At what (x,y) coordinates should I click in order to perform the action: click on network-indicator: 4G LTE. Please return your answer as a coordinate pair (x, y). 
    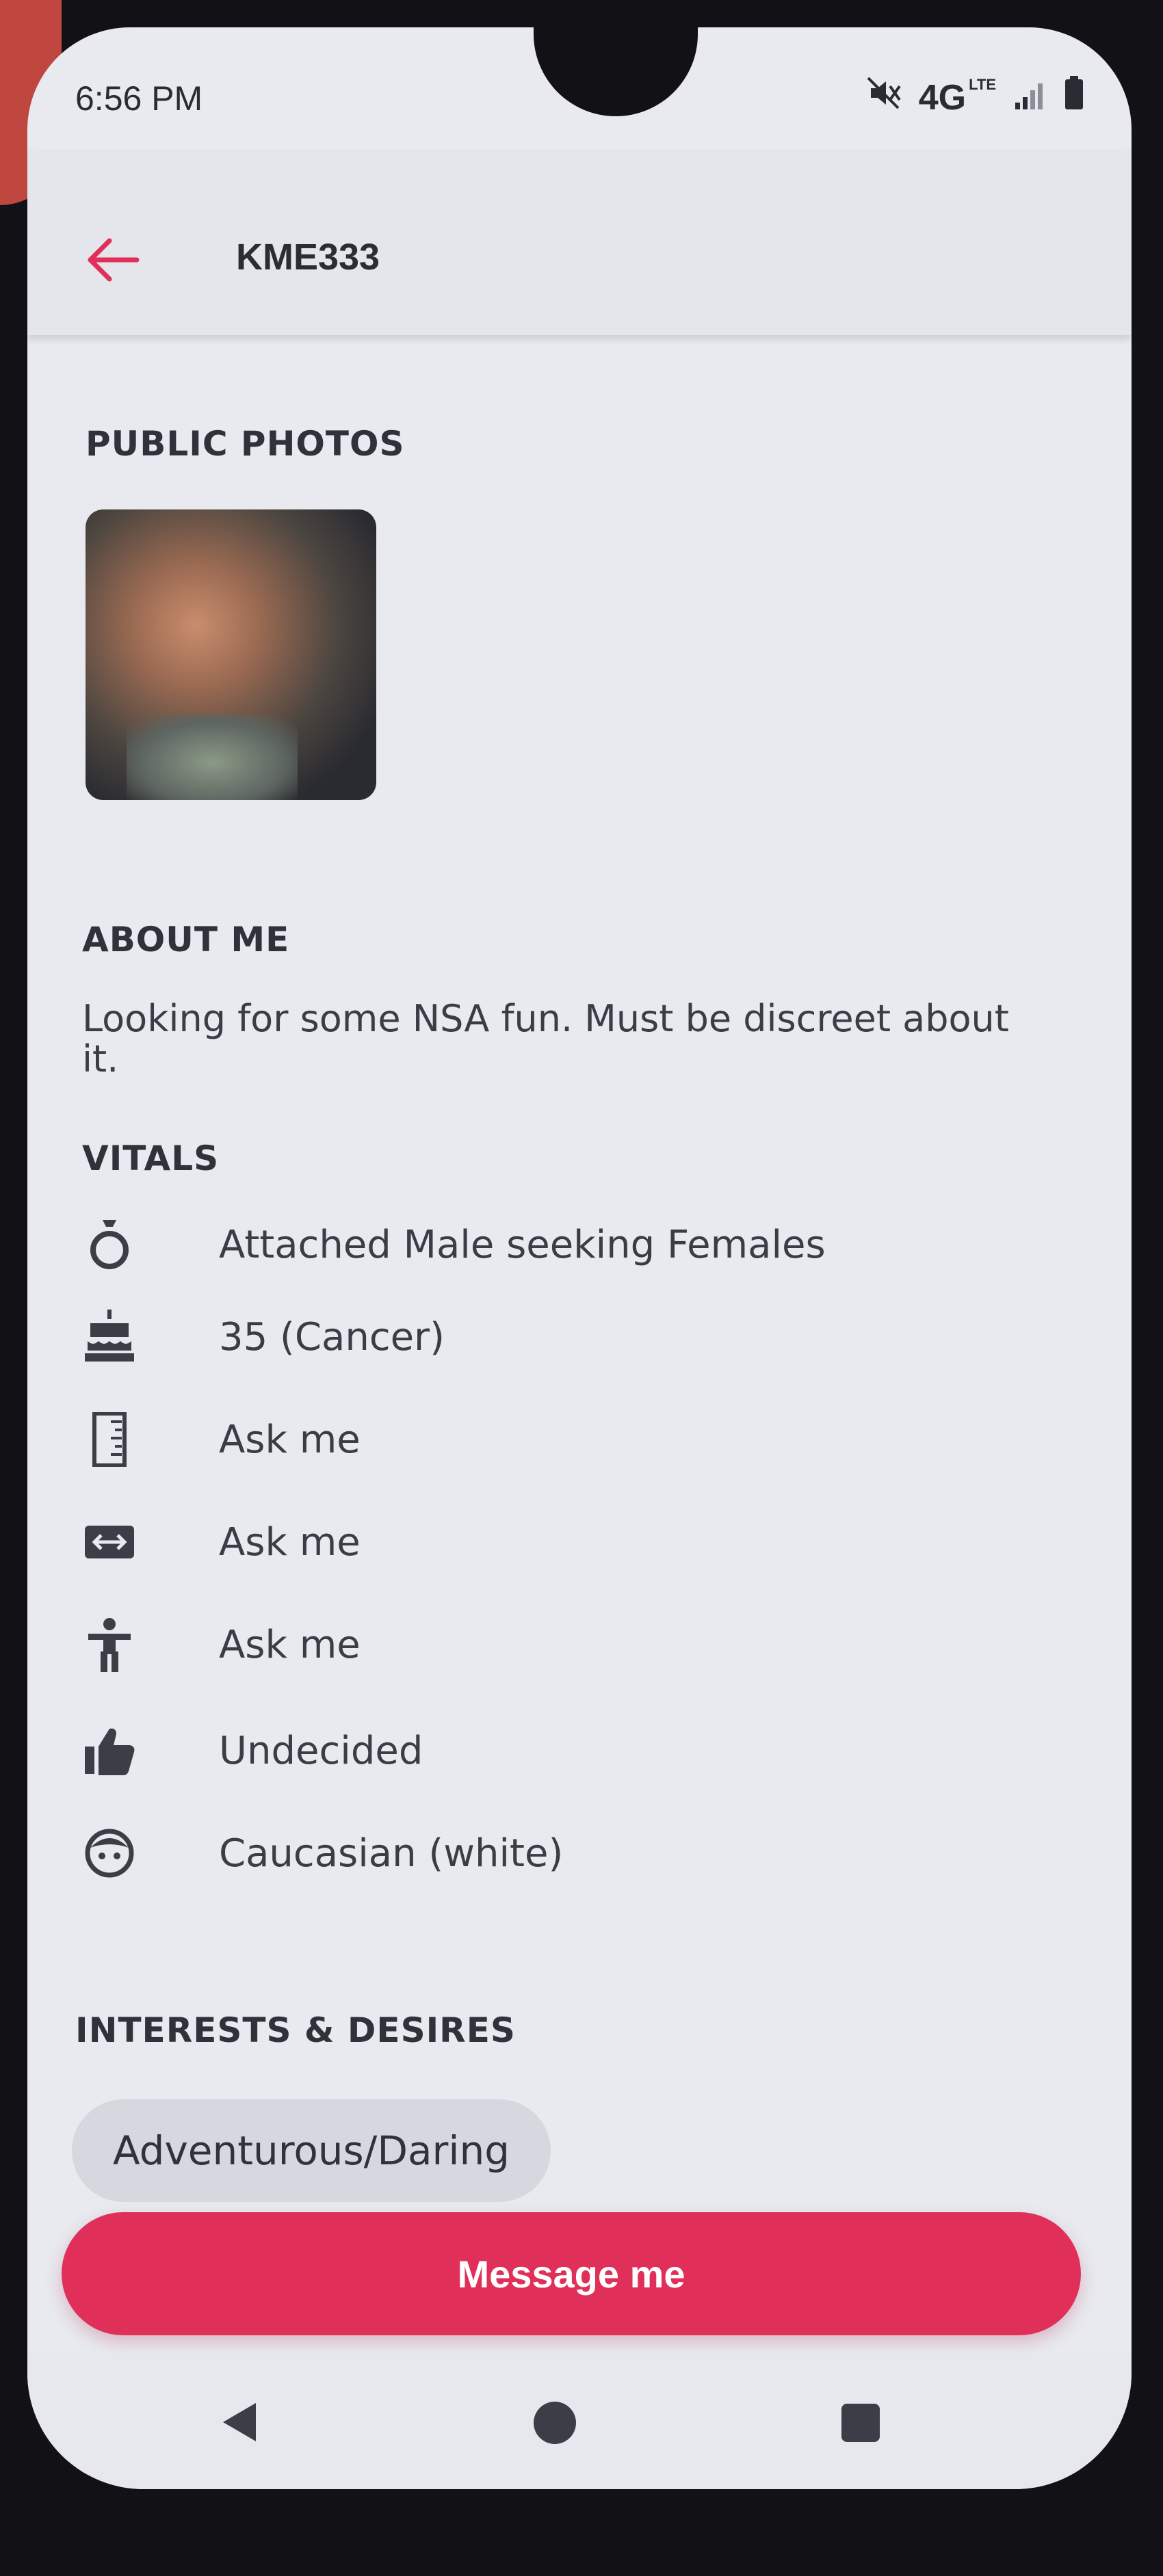
    Looking at the image, I should click on (957, 97).